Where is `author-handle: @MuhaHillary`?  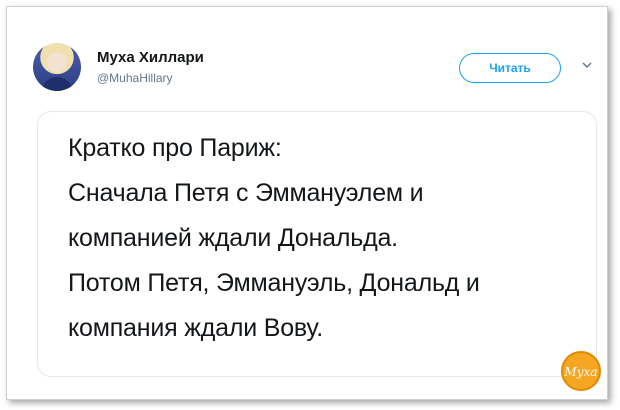
author-handle: @MuhaHillary is located at coordinates (135, 78).